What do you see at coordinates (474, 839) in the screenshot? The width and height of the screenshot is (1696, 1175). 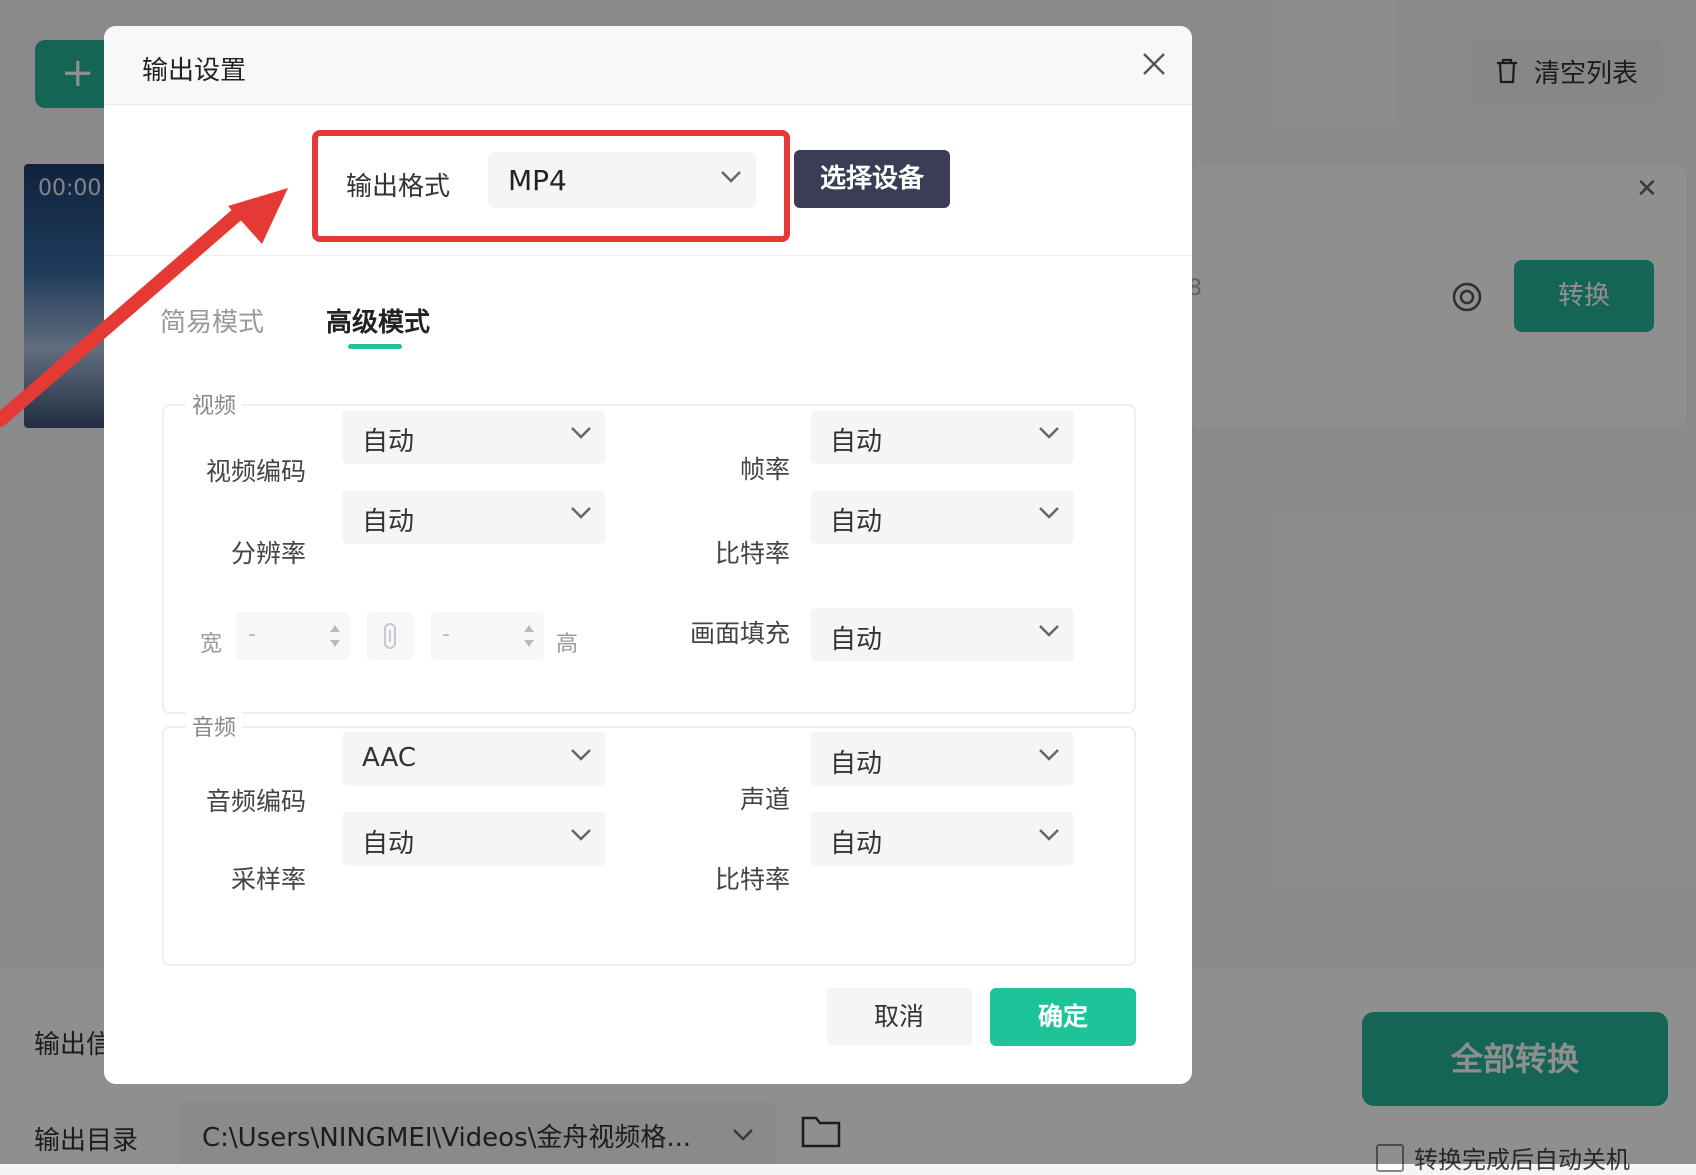 I see `sample-rate-select: 自动` at bounding box center [474, 839].